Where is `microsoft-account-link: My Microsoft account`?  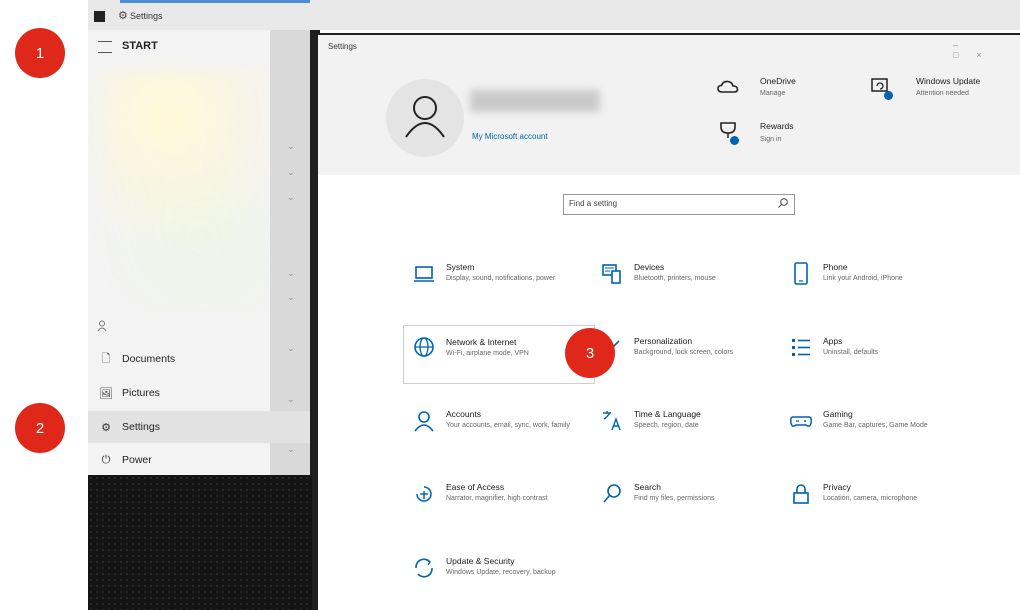
microsoft-account-link: My Microsoft account is located at coordinates (510, 136).